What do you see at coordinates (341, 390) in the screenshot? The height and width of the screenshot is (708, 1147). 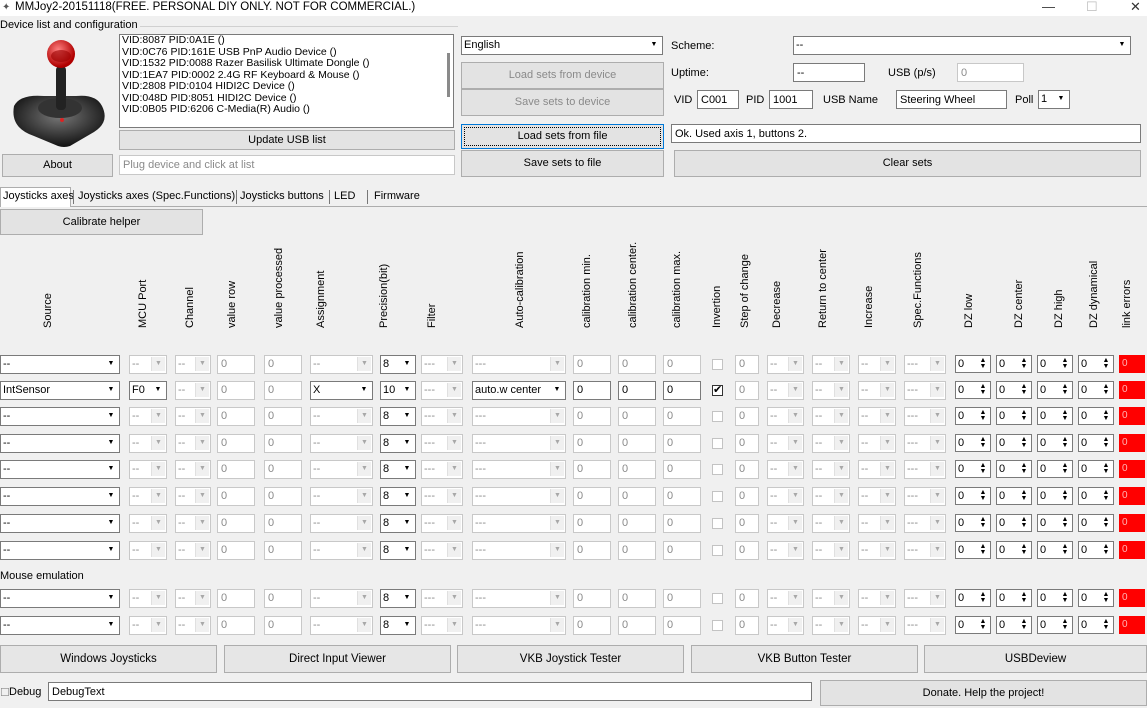 I see `cell-select: X ▼` at bounding box center [341, 390].